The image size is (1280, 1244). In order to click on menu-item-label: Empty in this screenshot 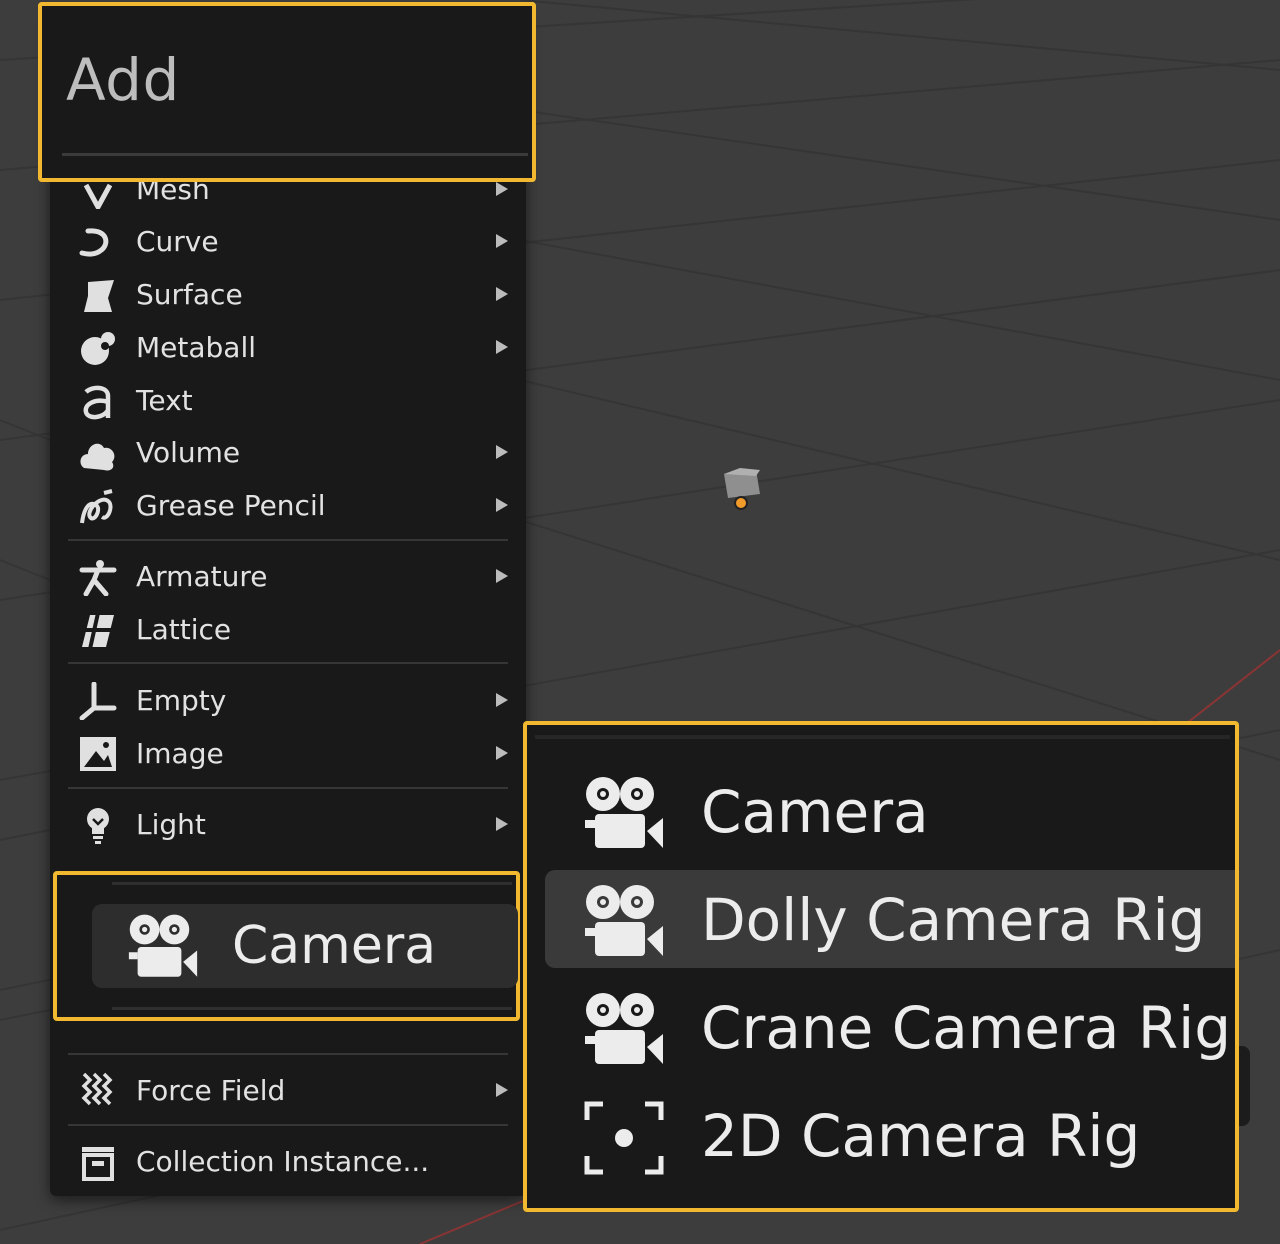, I will do `click(181, 700)`.